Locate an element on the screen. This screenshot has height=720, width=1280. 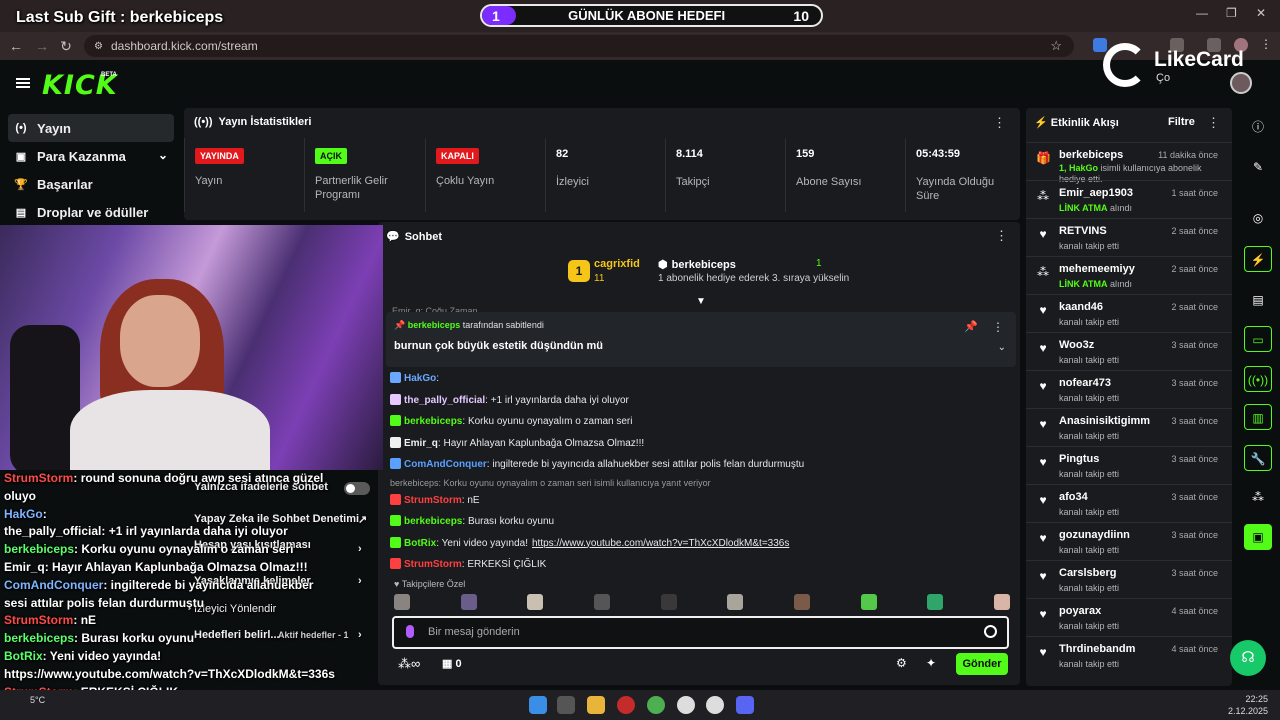
send-button: Gönder is located at coordinates (982, 664).